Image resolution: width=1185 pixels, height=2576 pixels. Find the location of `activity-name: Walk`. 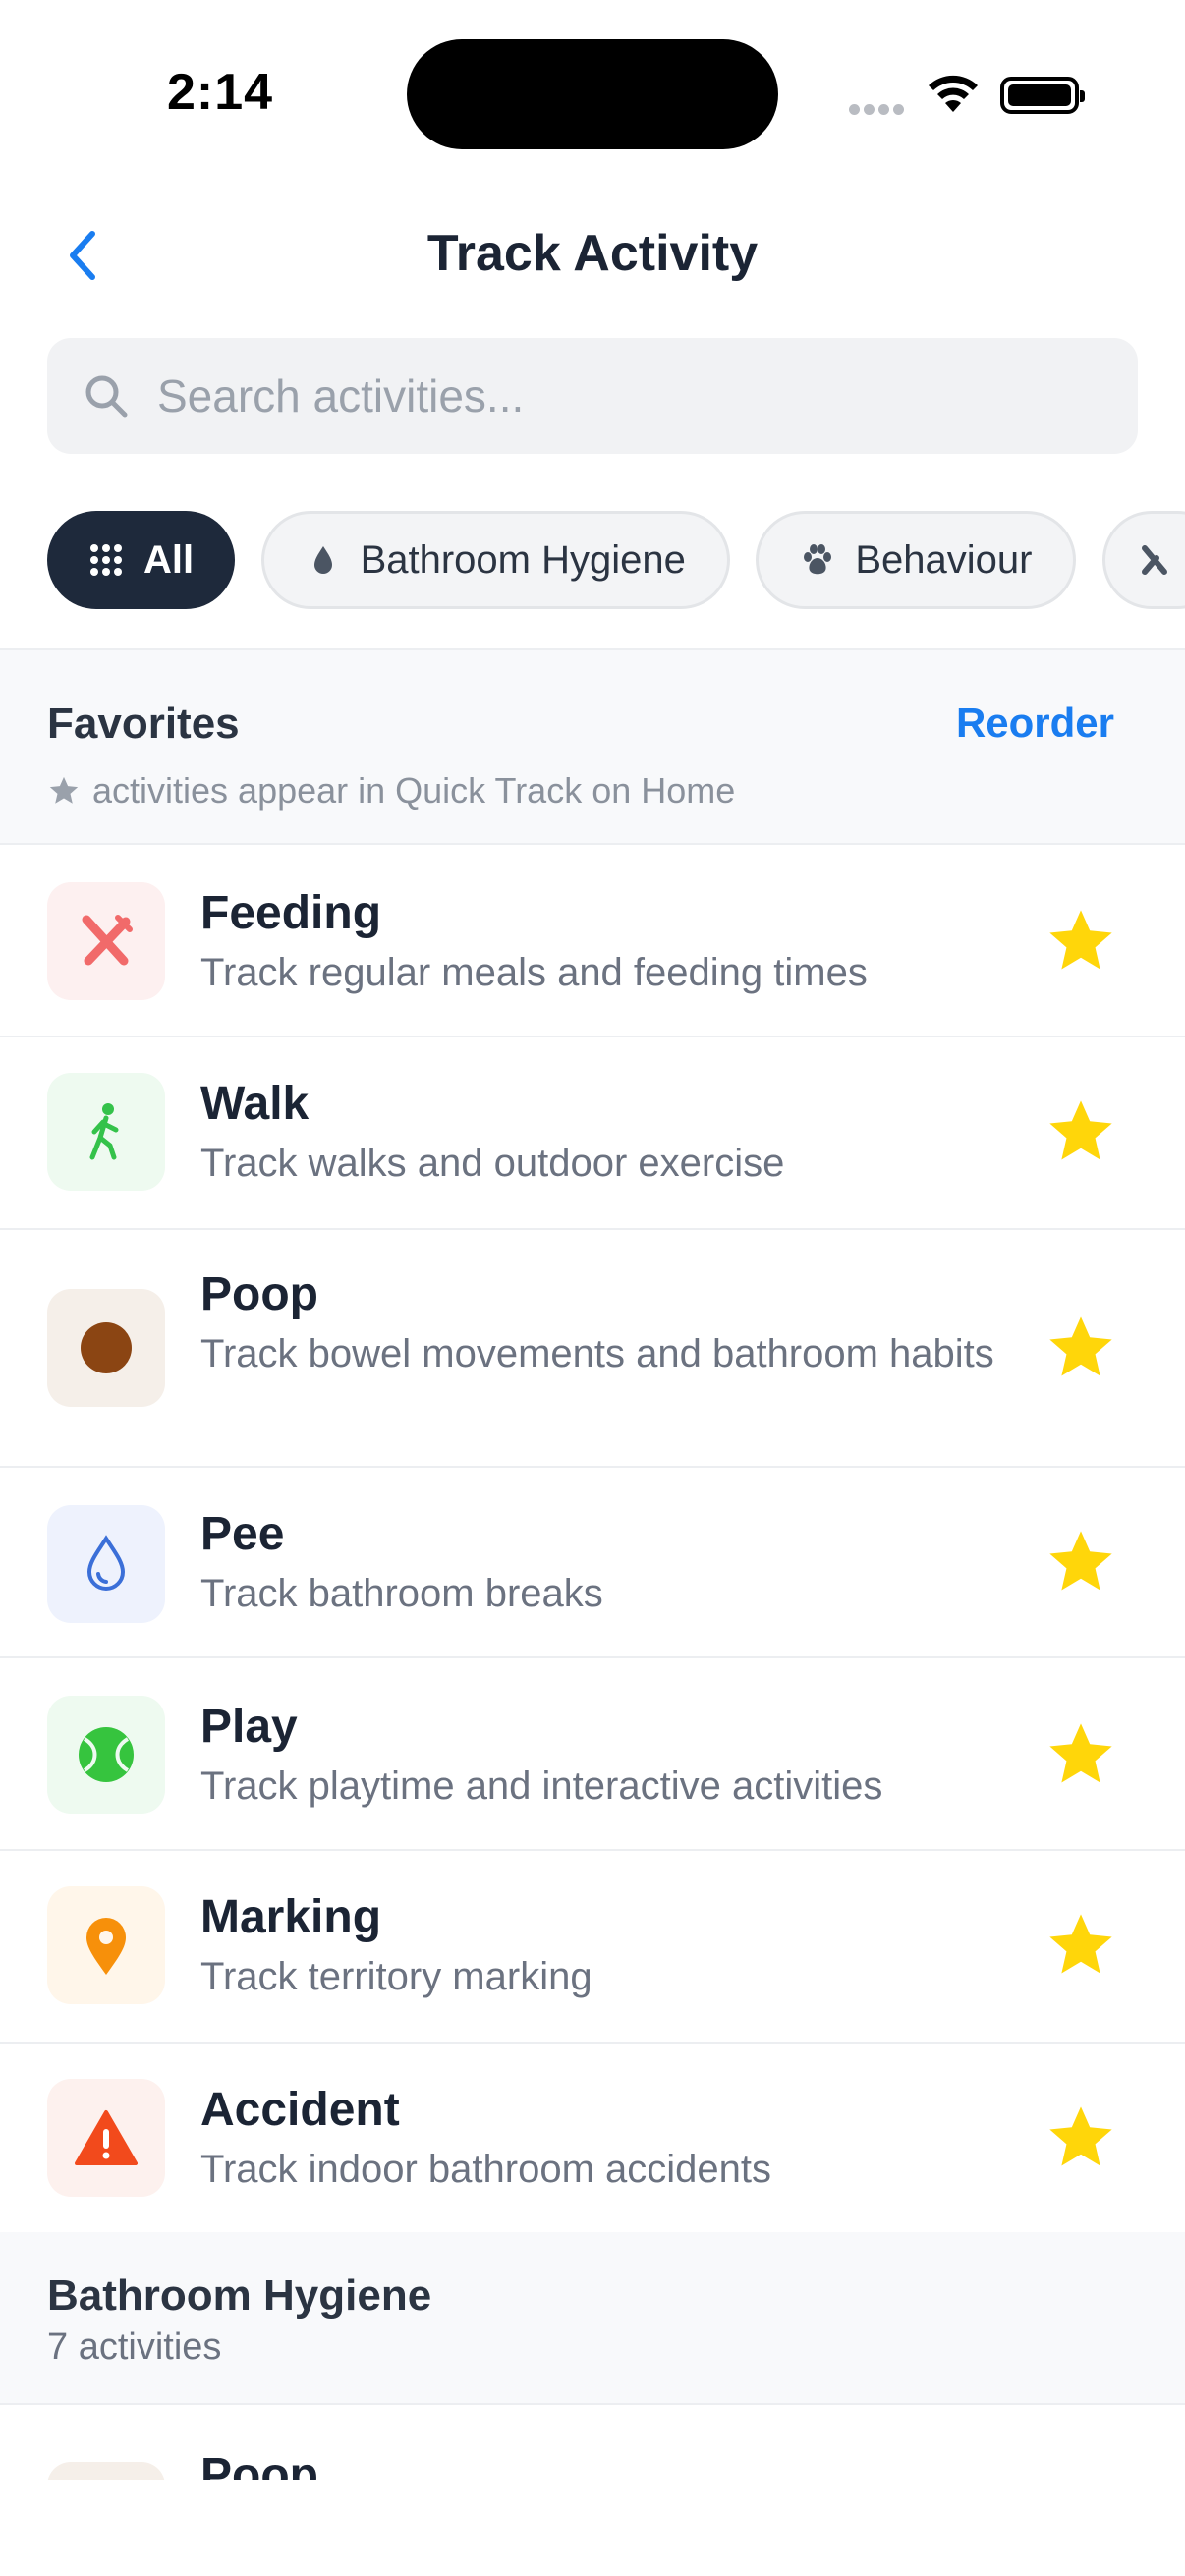

activity-name: Walk is located at coordinates (255, 1104).